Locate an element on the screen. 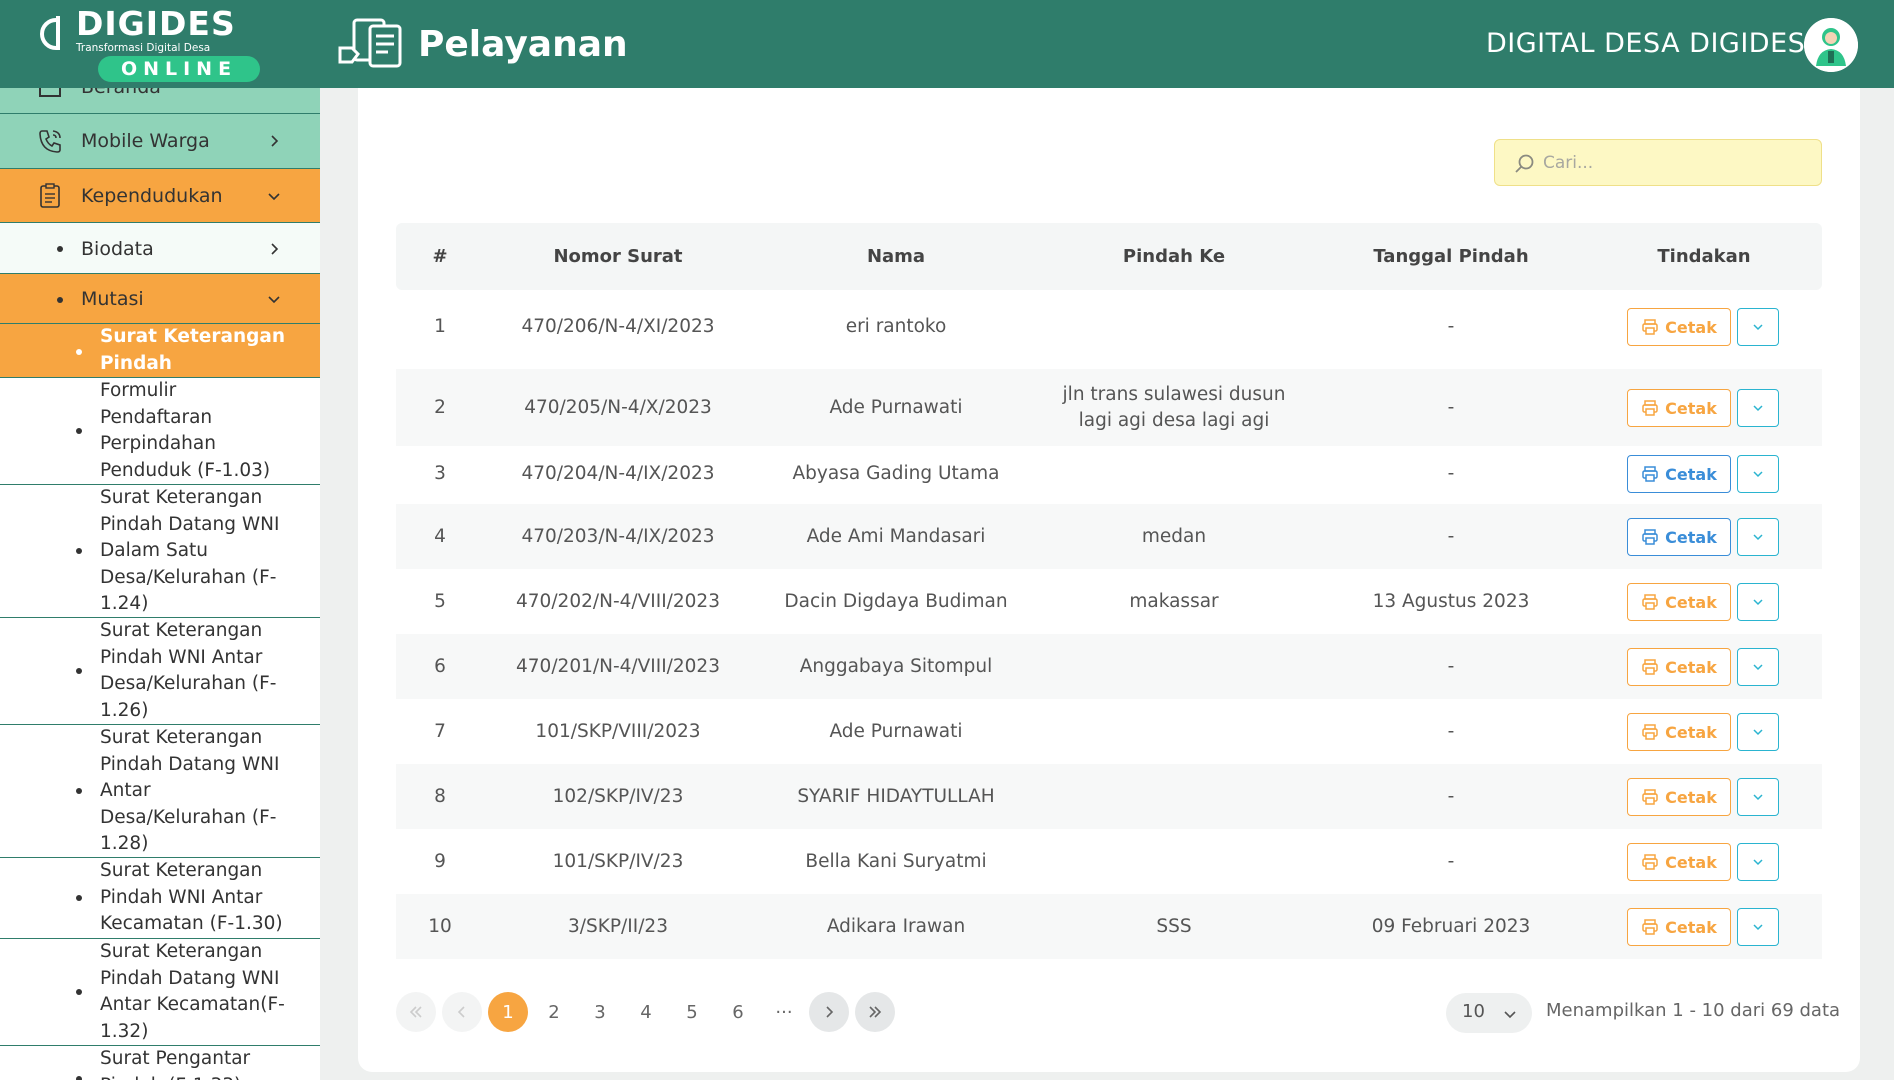 The image size is (1894, 1080). next-page-button is located at coordinates (829, 1012).